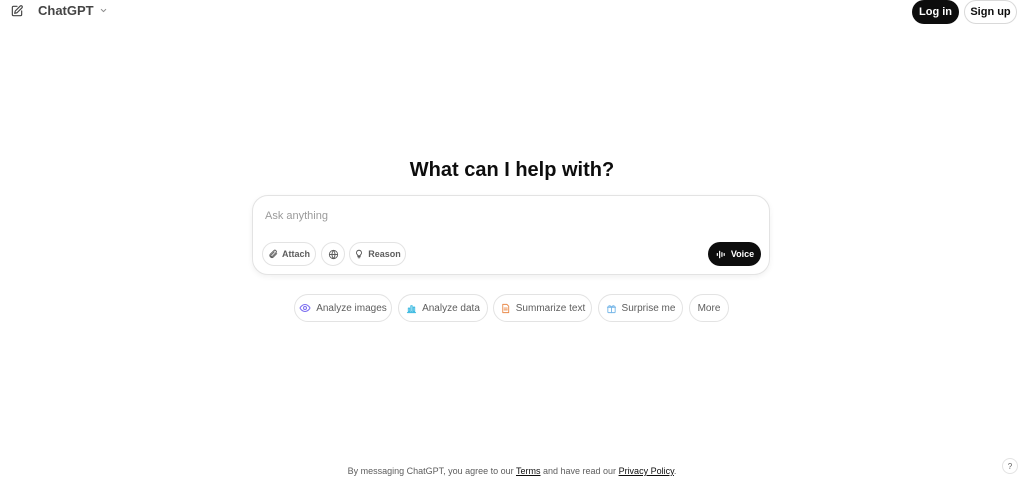 The image size is (1024, 479). I want to click on suggestion-label: More, so click(709, 308).